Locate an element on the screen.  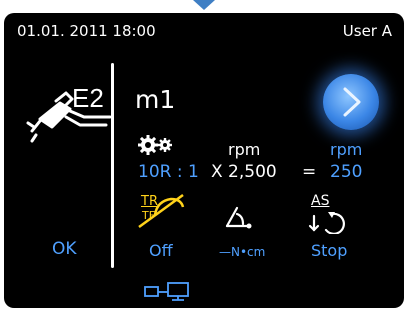
torque-reverse-tf-label: TF is located at coordinates (149, 215).